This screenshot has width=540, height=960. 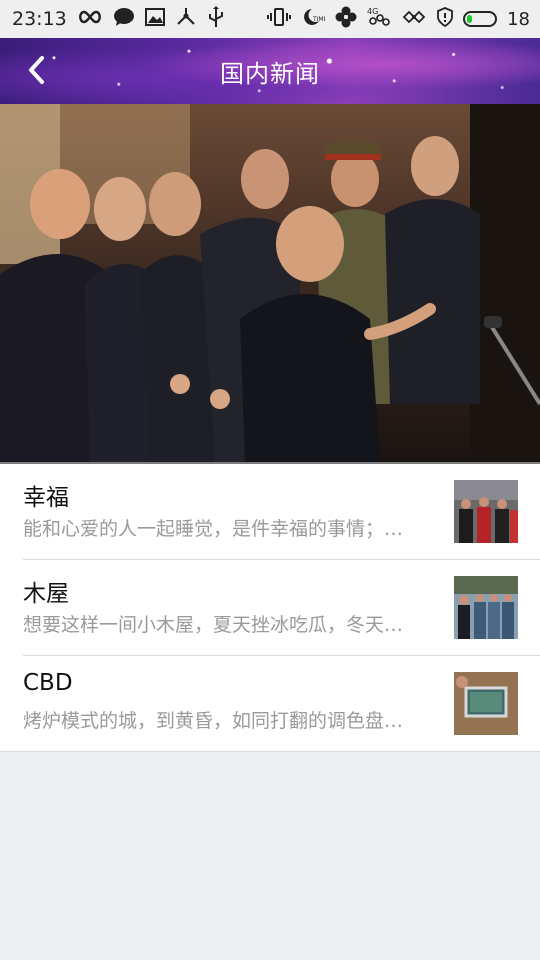 I want to click on shield-icon, so click(x=445, y=19).